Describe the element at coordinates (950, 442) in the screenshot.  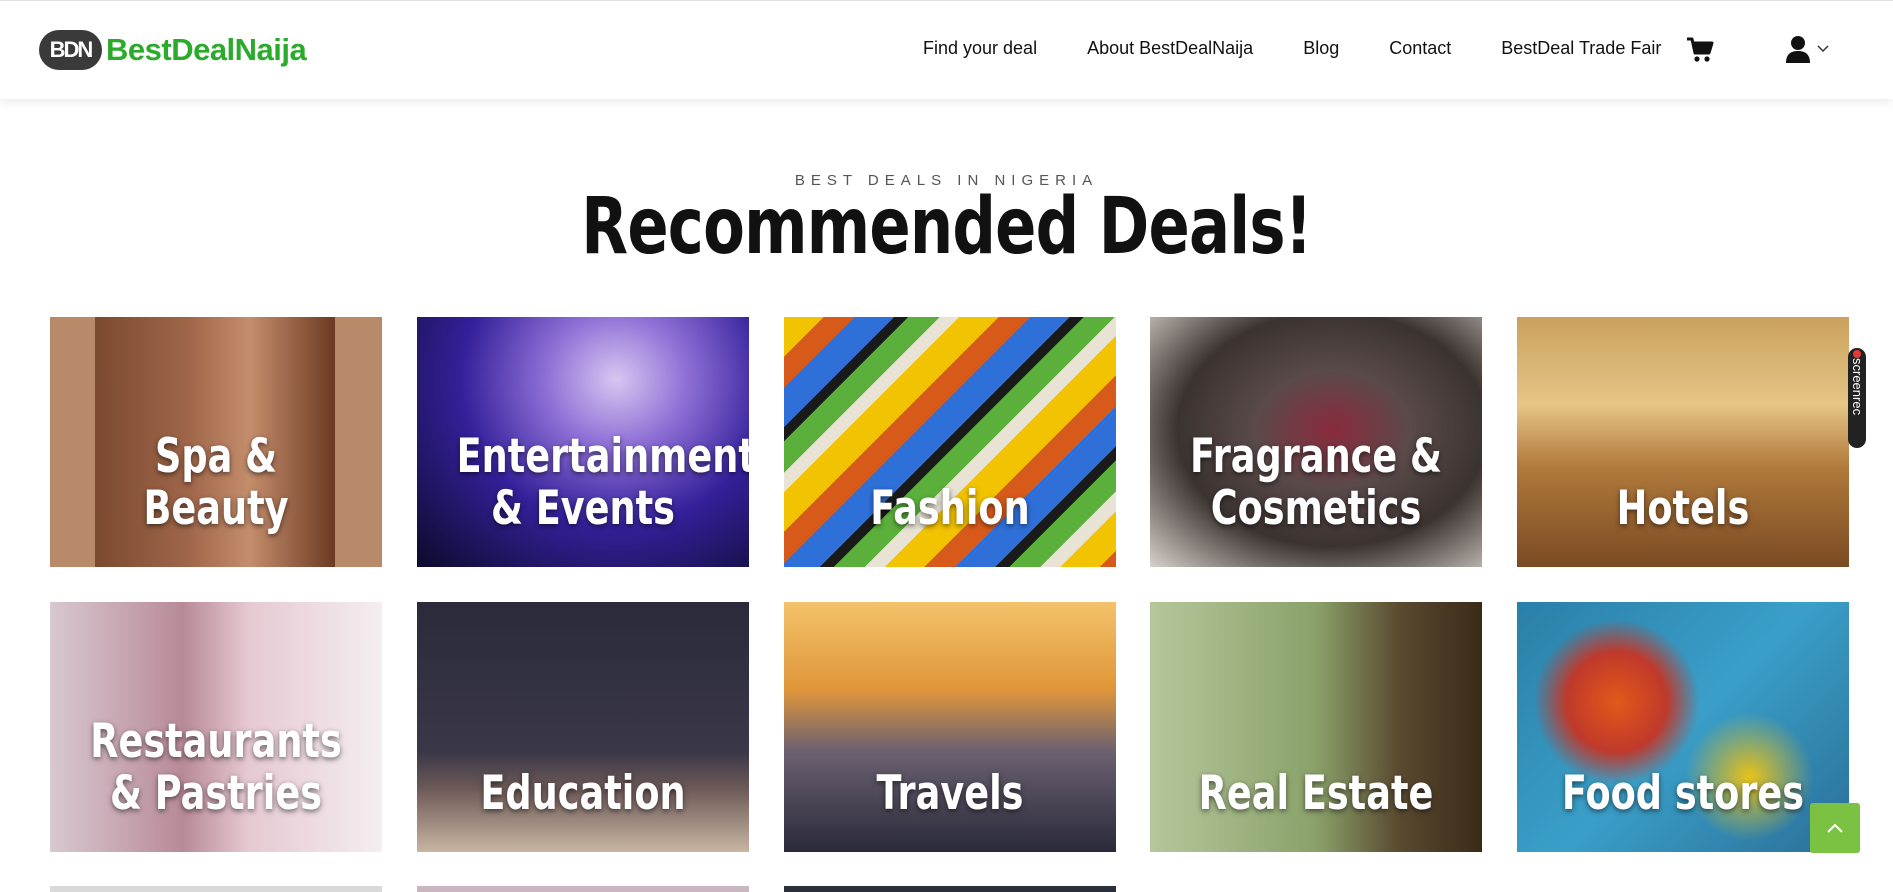
I see `category-tile-fashion: Fashion` at that location.